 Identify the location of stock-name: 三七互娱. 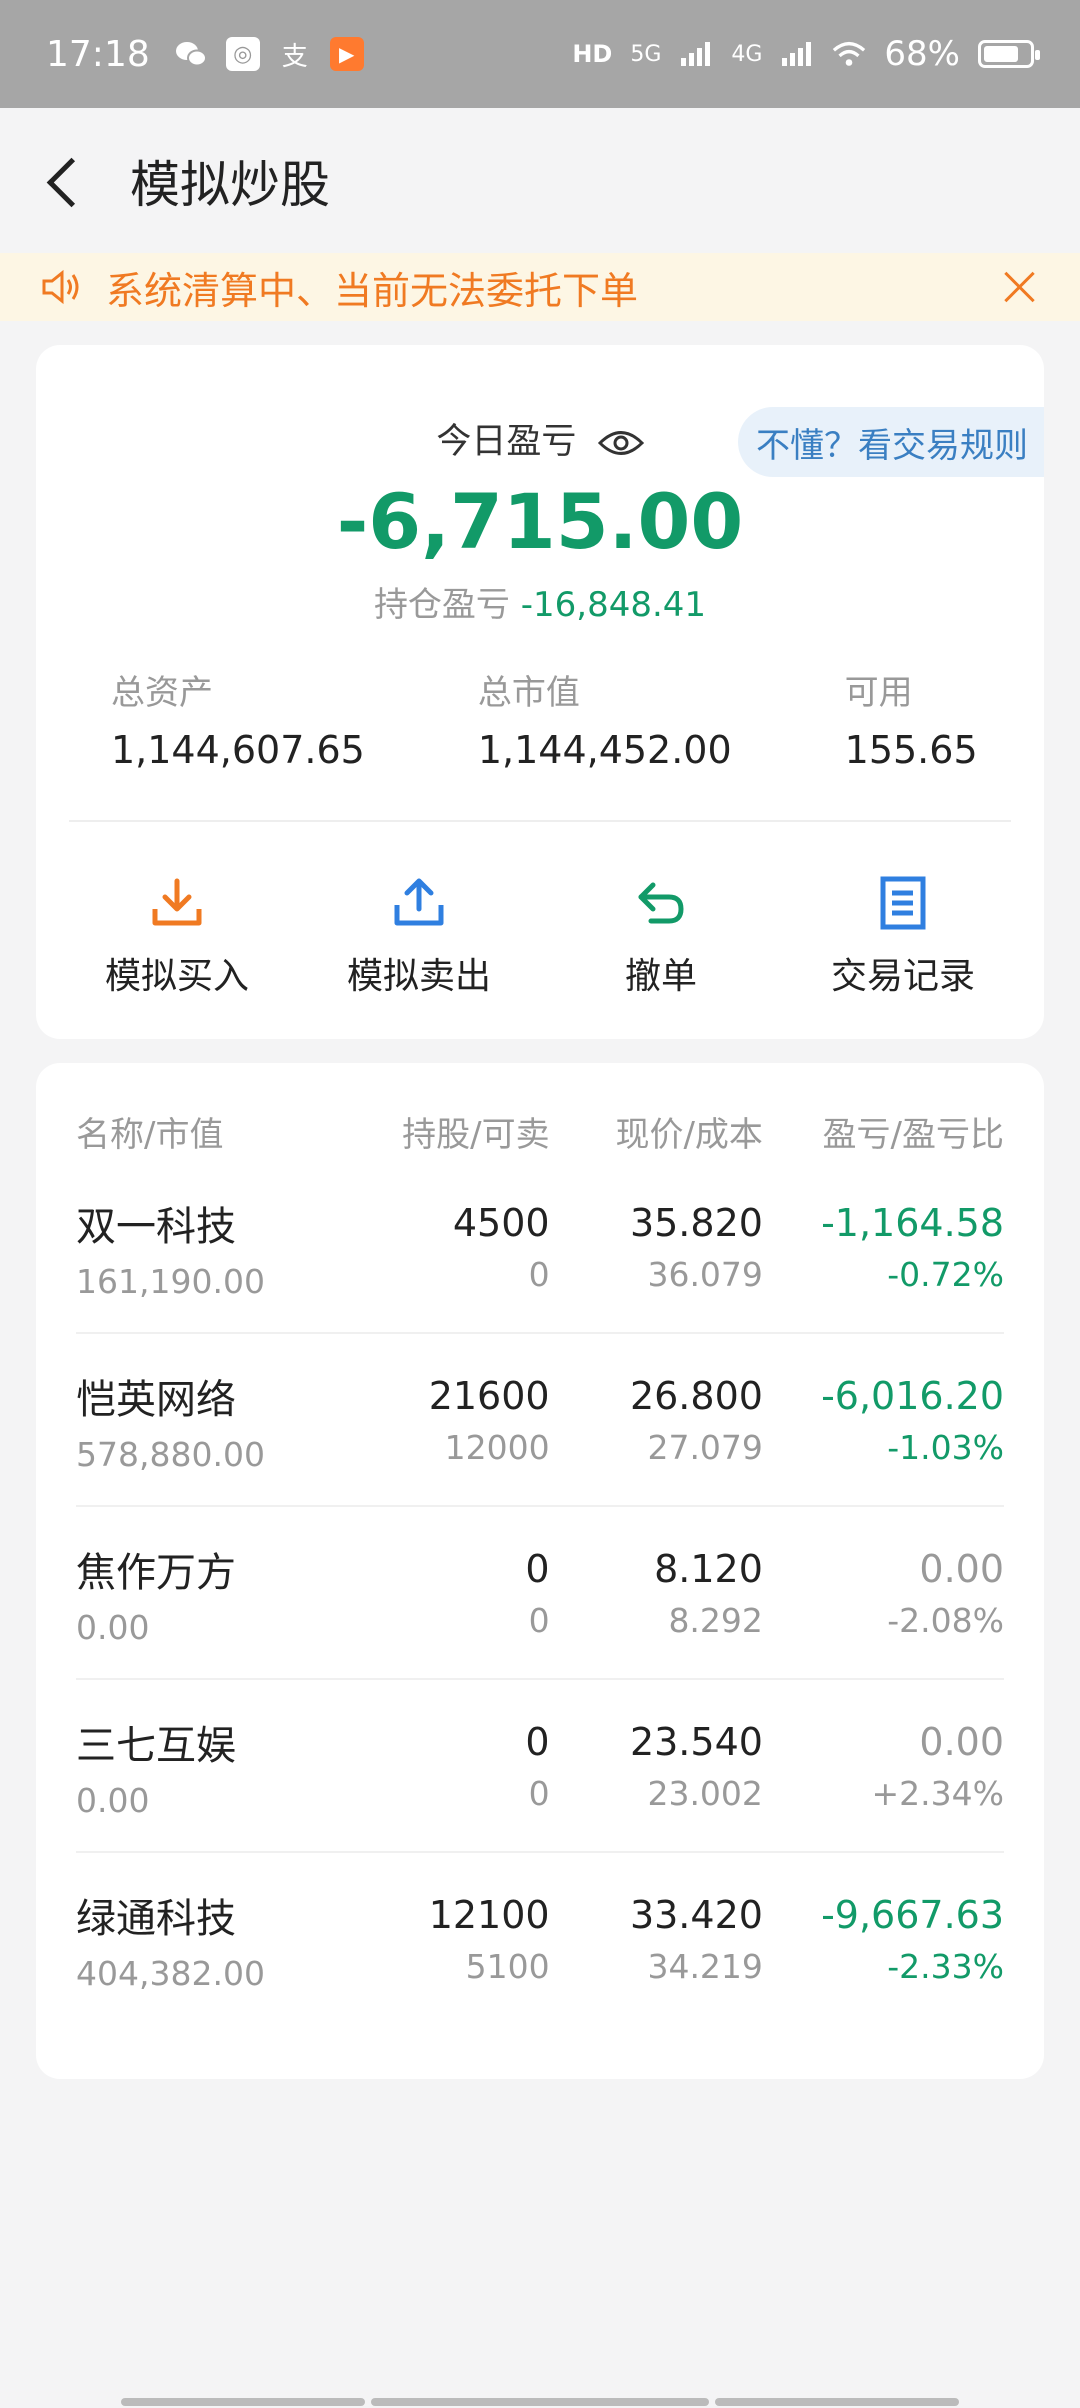
(156, 1746).